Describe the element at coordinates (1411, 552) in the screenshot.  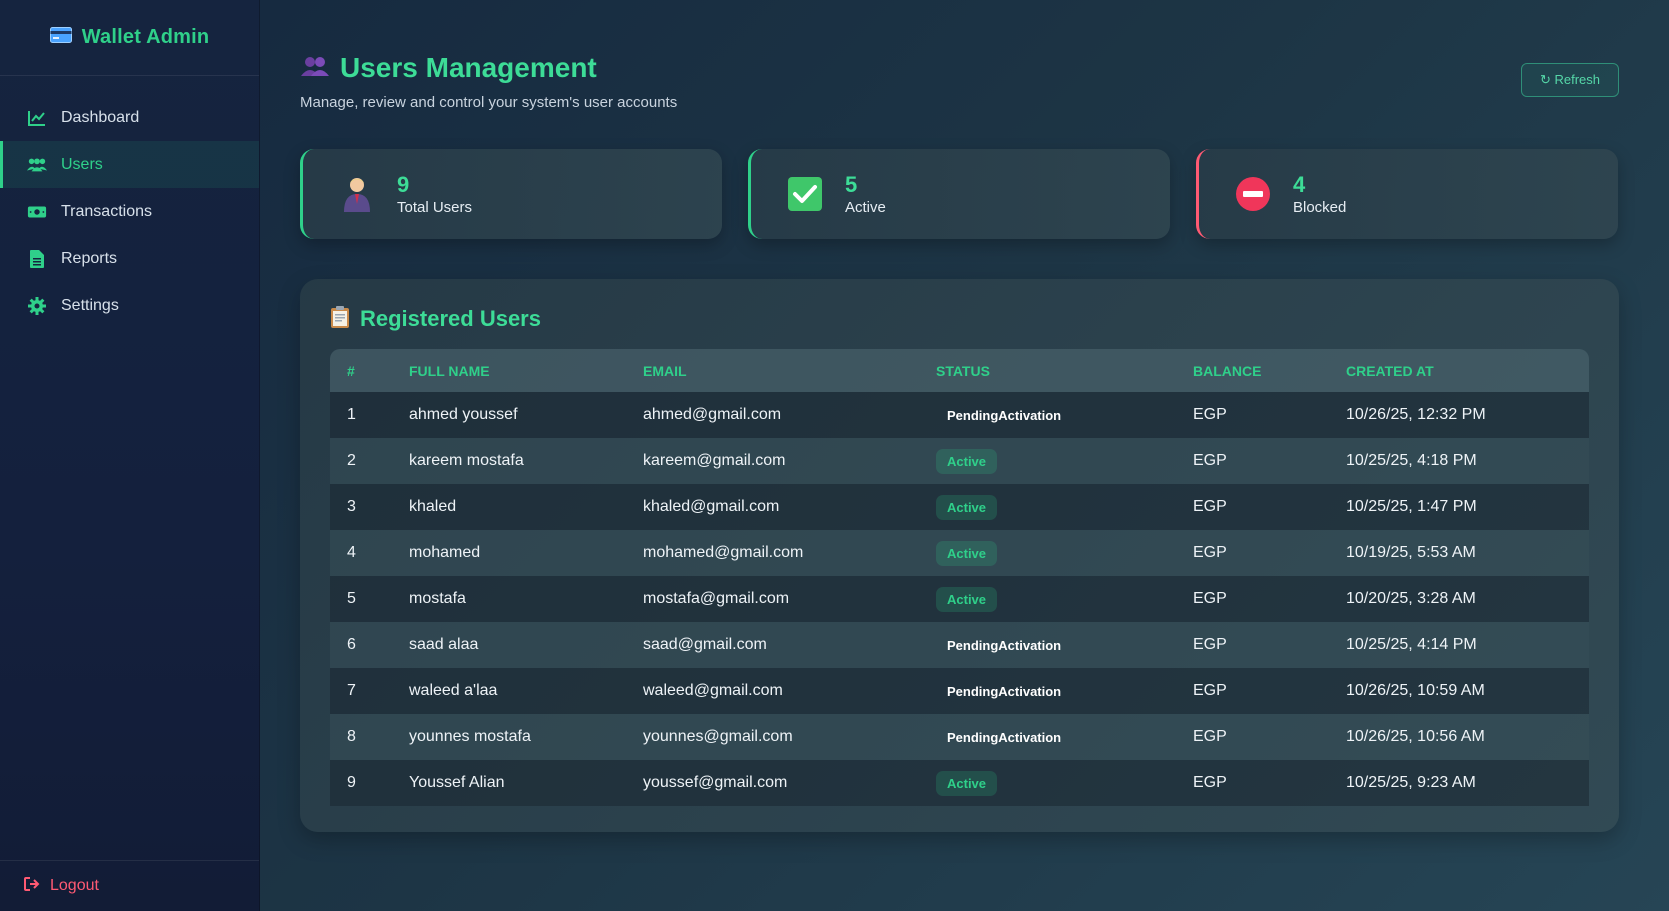
I see `cell-created-at: 10/19/25, 5:53 AM` at that location.